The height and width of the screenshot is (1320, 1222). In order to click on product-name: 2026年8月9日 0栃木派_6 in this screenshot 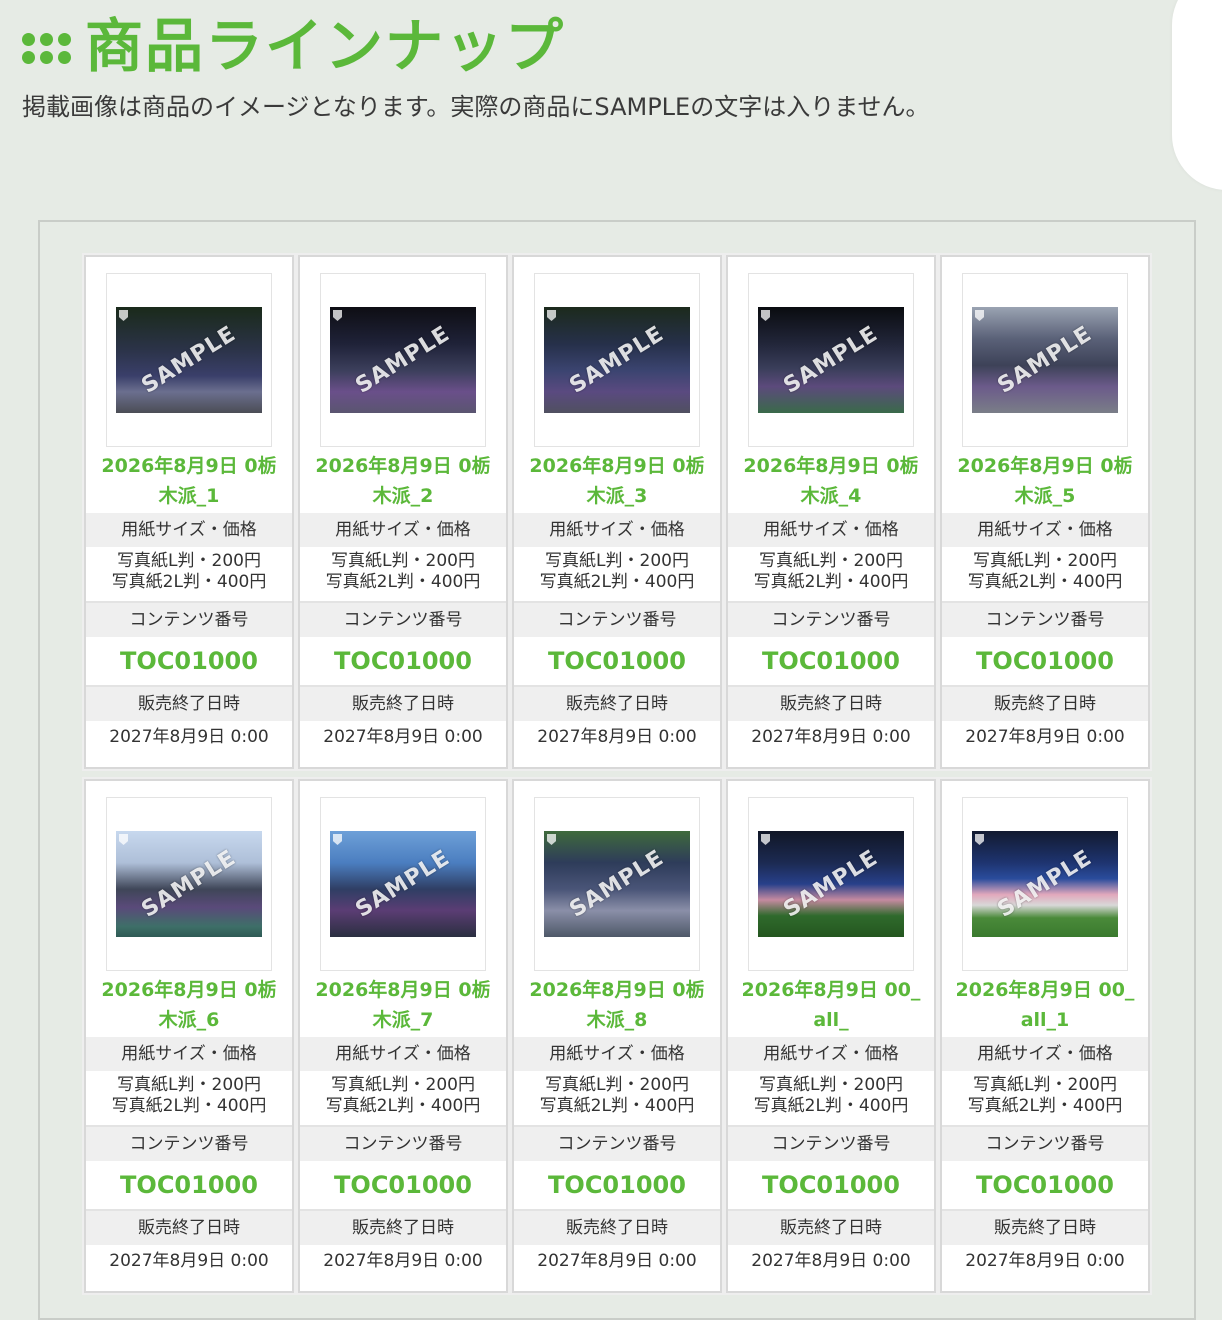, I will do `click(189, 1004)`.